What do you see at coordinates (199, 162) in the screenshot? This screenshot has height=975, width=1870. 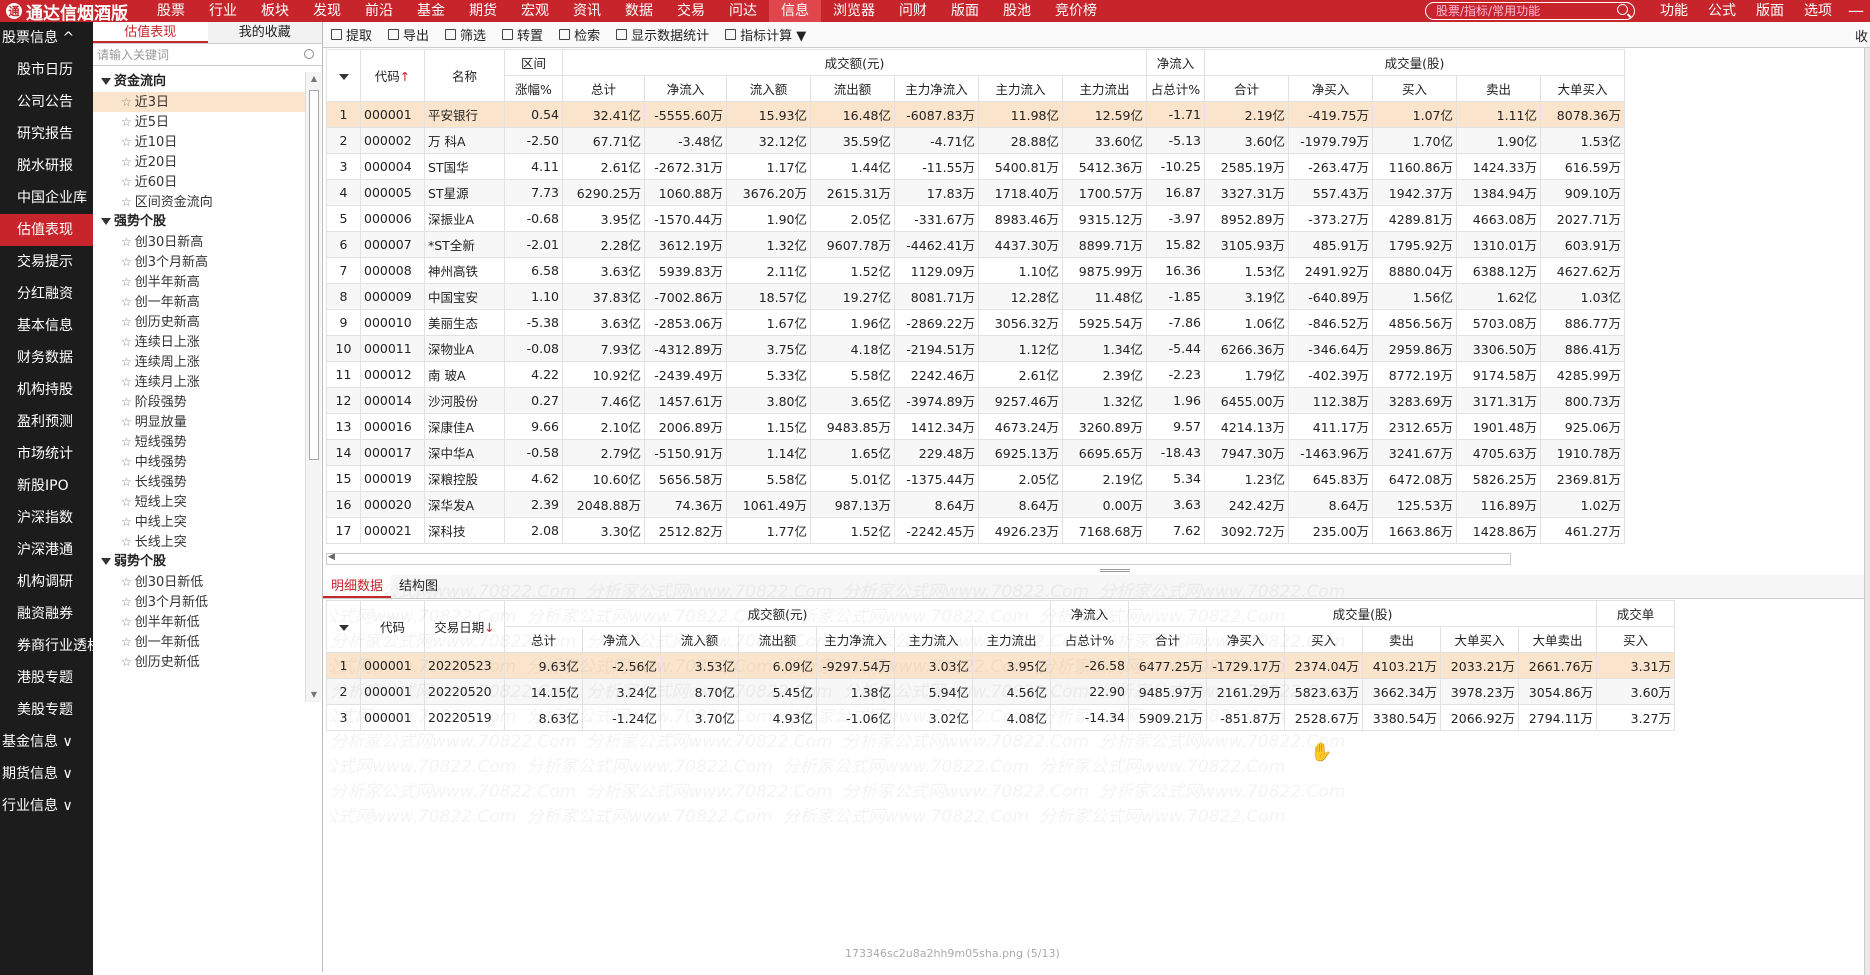 I see `tree-item: ☆ 近20日` at bounding box center [199, 162].